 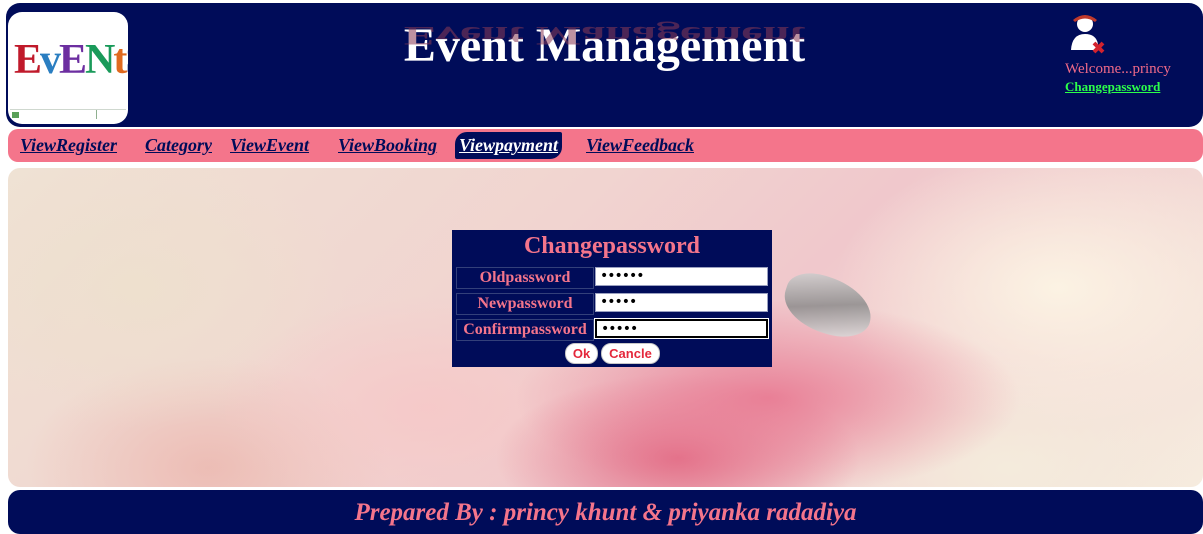 I want to click on ring-image, so click(x=828, y=305).